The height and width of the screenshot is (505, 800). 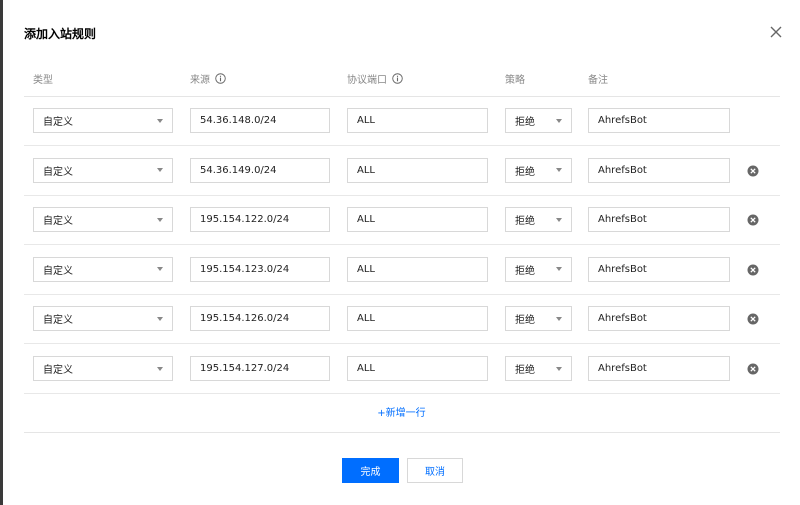 I want to click on rule-row: 自定义 54.36.149.0/24 ALL 拒绝 AhrefsBot, so click(x=402, y=171).